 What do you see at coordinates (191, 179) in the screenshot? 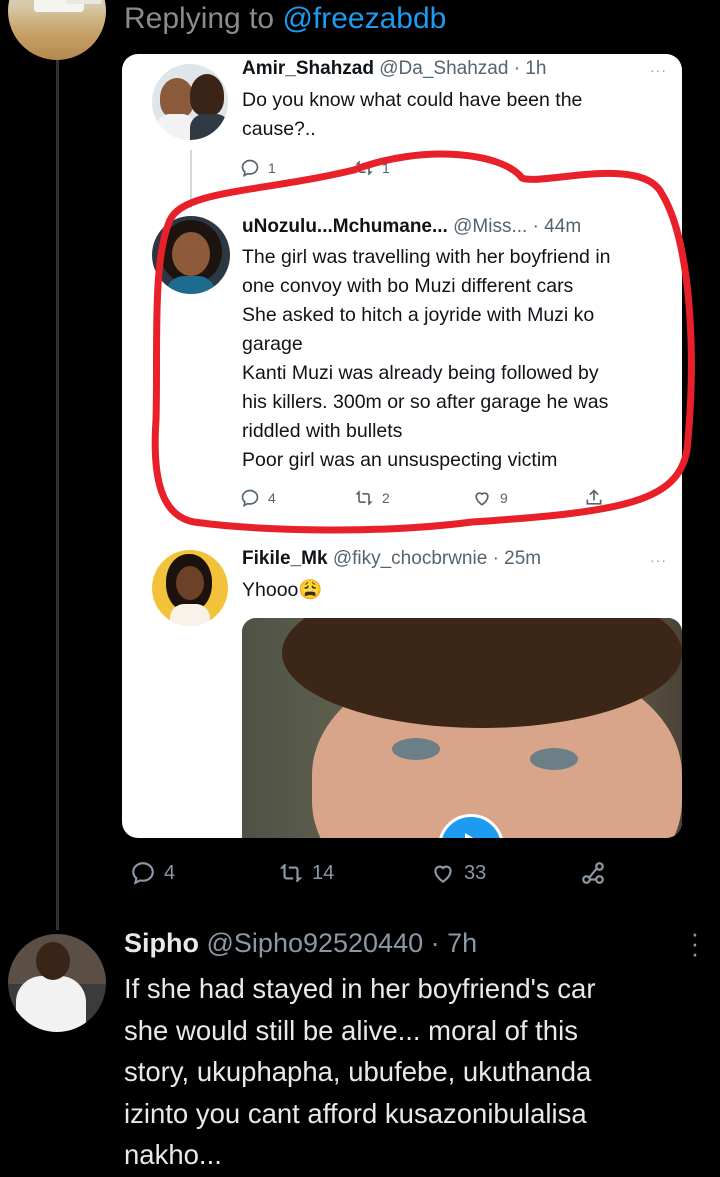
I see `reply-thread-connector` at bounding box center [191, 179].